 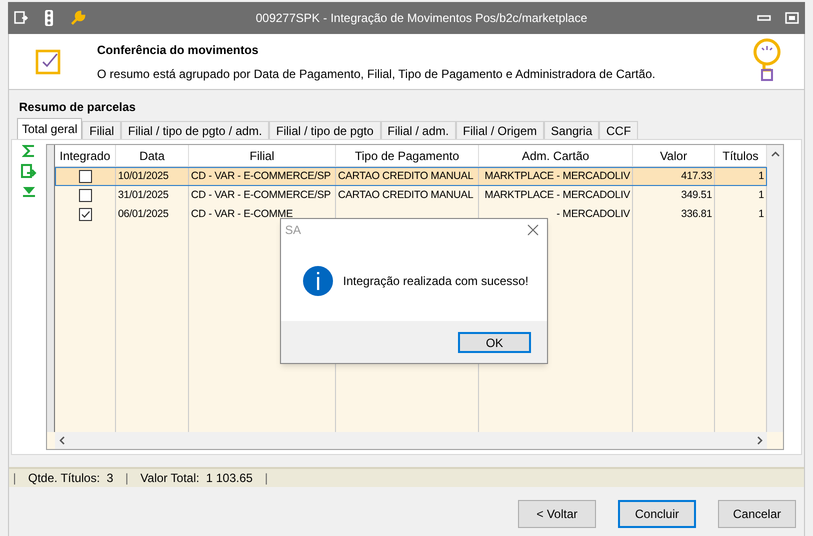 What do you see at coordinates (411, 440) in the screenshot?
I see `horizontal-scrollbar` at bounding box center [411, 440].